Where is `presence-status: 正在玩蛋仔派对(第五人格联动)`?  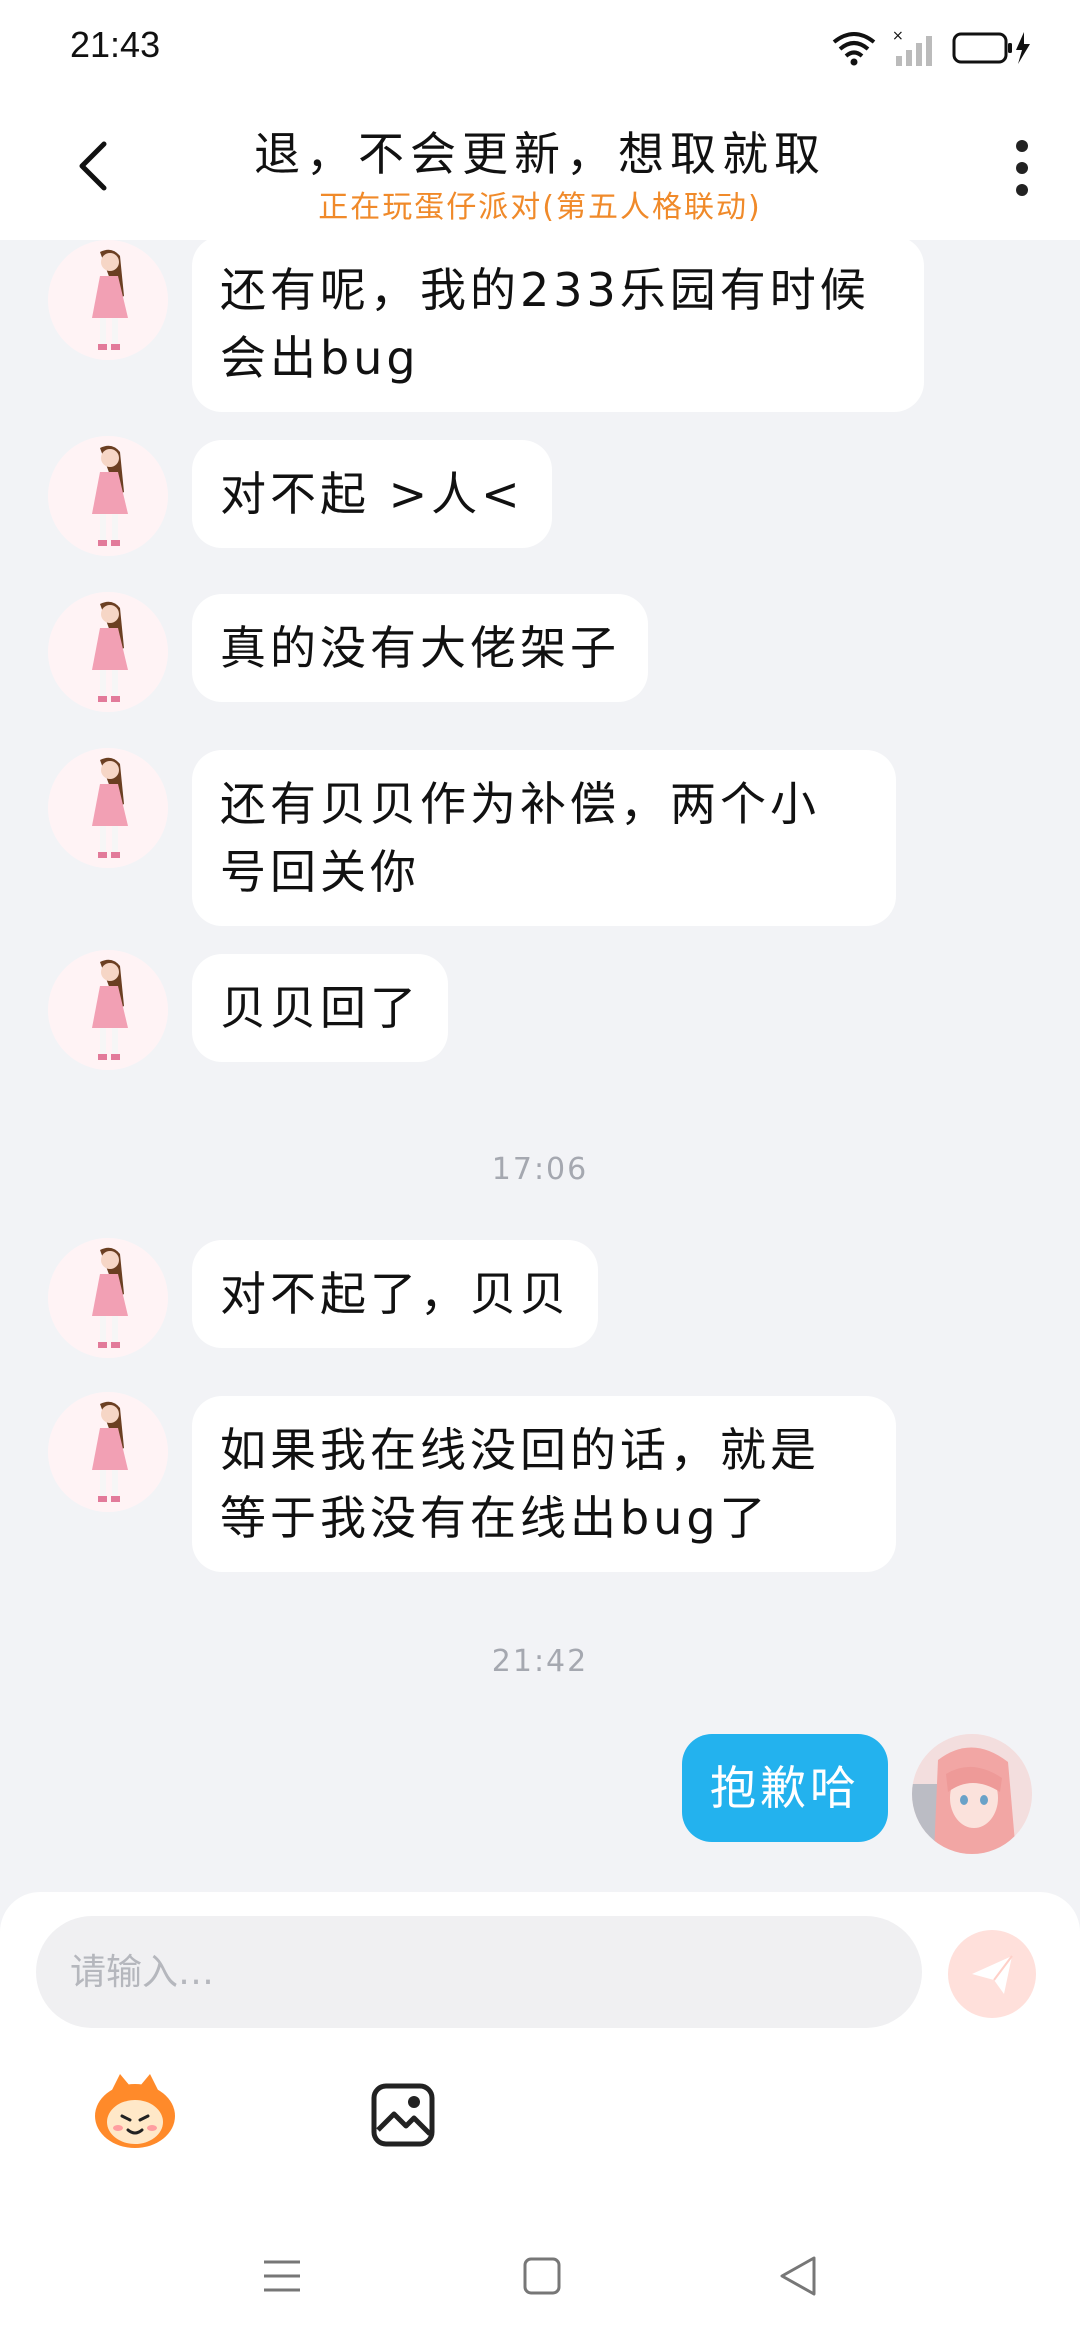 presence-status: 正在玩蛋仔派对(第五人格联动) is located at coordinates (540, 207).